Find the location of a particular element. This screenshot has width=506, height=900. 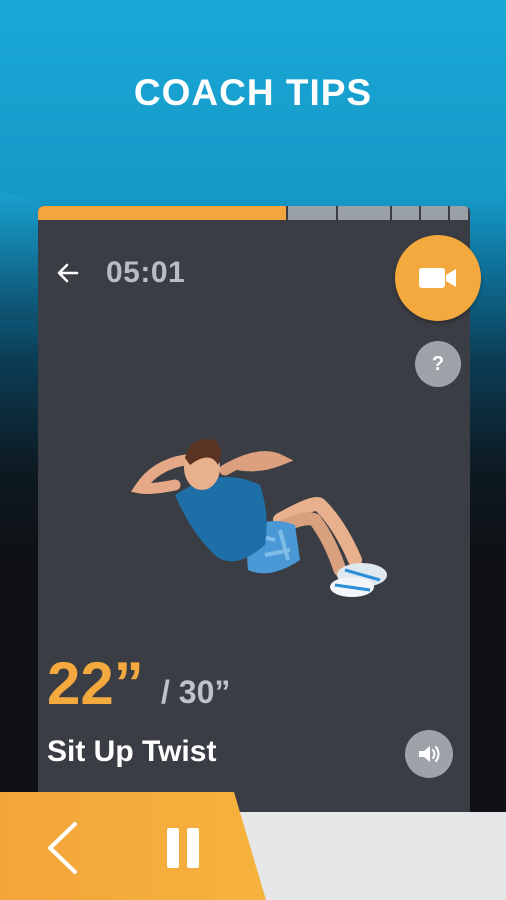

workout-timer: 05:01 is located at coordinates (146, 272).